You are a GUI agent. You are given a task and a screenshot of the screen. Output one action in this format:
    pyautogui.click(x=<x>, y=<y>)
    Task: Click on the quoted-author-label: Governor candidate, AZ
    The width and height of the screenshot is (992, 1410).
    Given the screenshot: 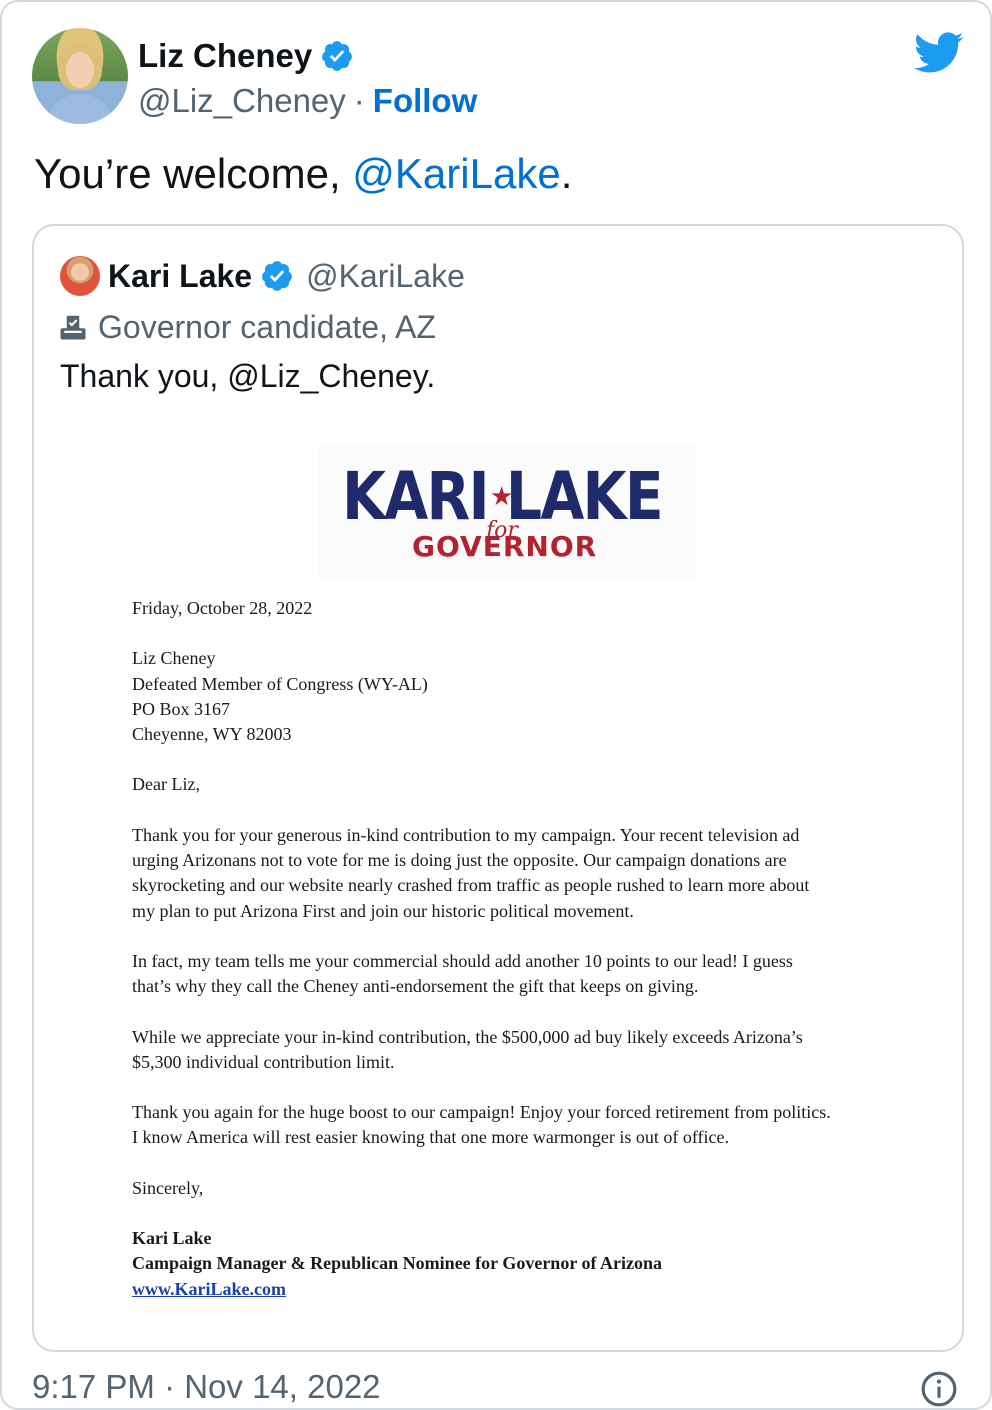 What is the action you would take?
    pyautogui.click(x=247, y=327)
    